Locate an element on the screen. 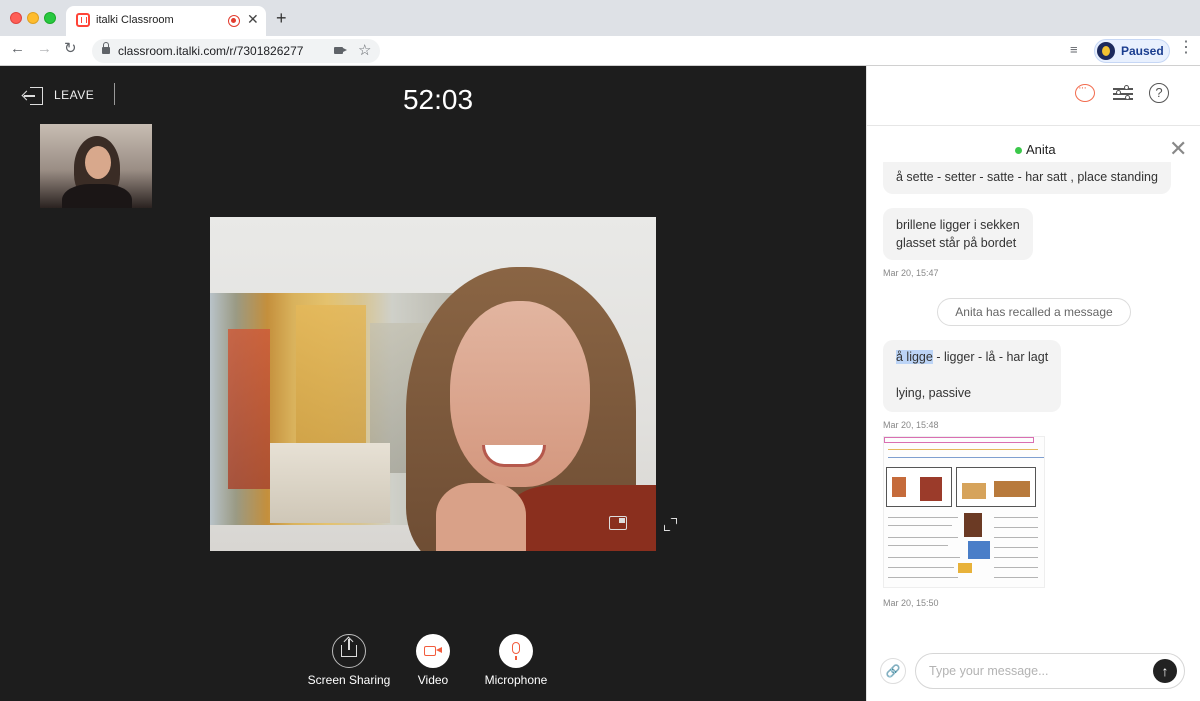 The image size is (1200, 701). chat-toolbar: ? is located at coordinates (1033, 96).